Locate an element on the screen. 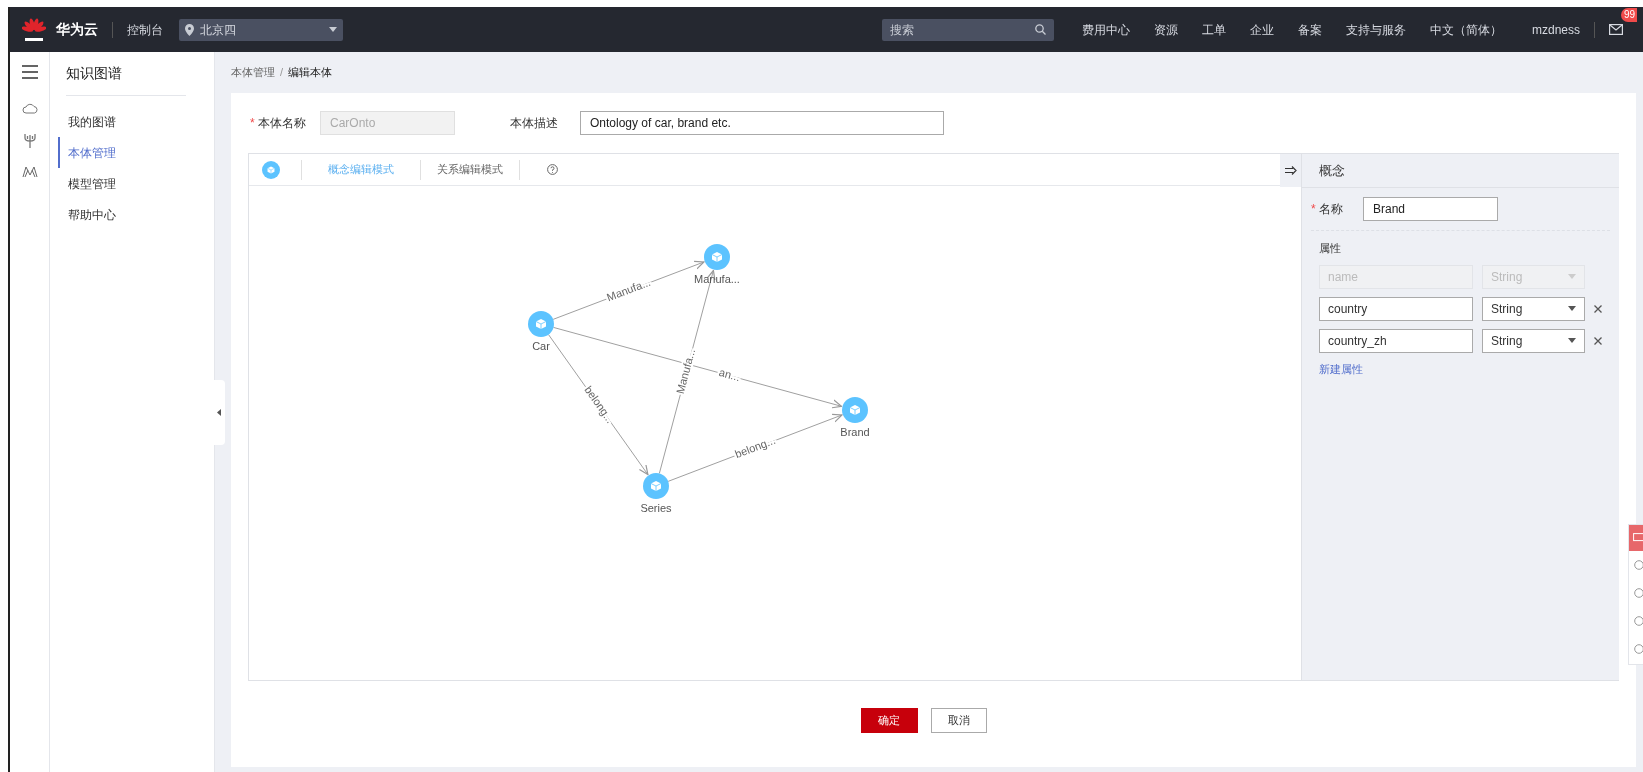 This screenshot has height=772, width=1643. brand-name: 华为云 is located at coordinates (77, 29).